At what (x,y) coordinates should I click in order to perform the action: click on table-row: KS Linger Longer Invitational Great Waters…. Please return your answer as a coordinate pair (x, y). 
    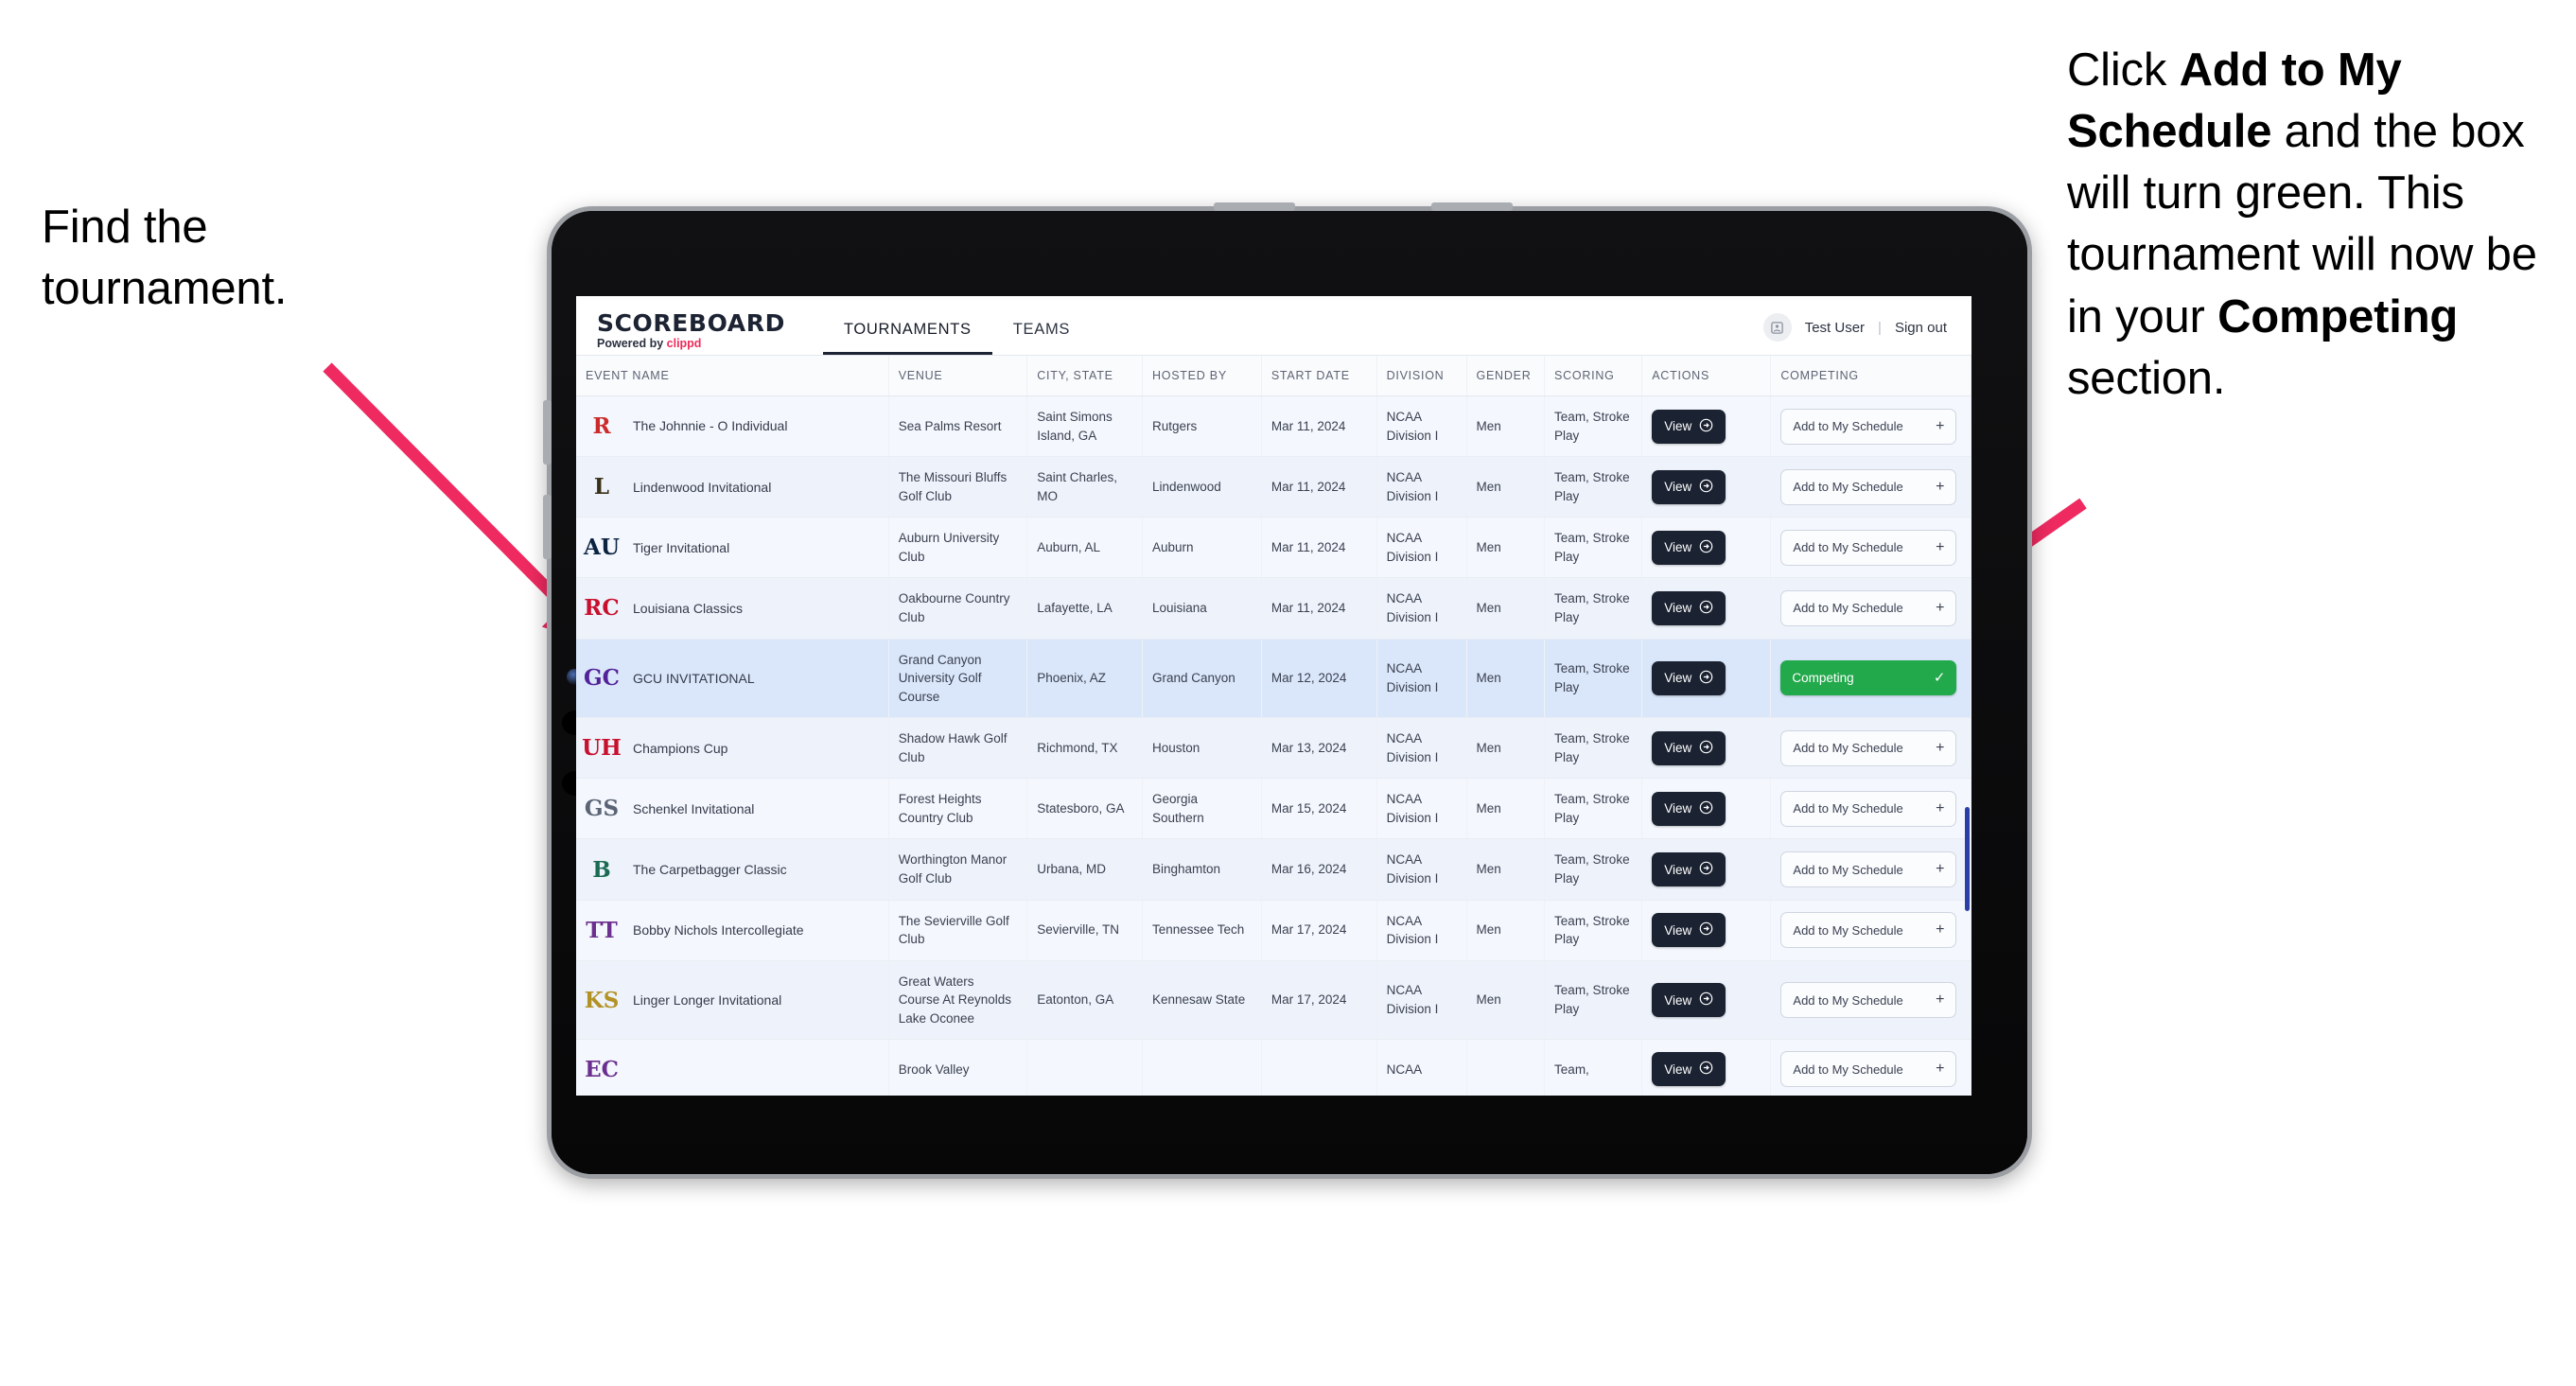
    Looking at the image, I should click on (1274, 1001).